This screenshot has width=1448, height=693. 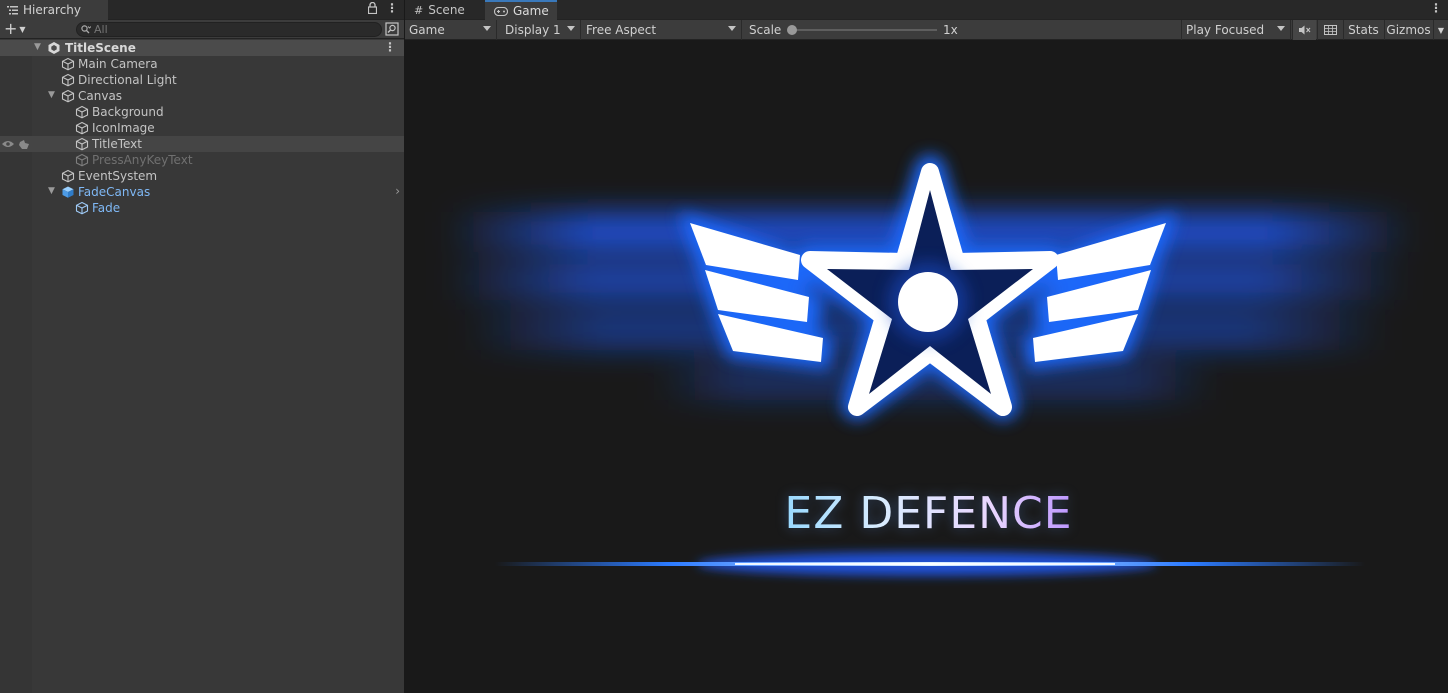 I want to click on display-label: Display 1, so click(x=533, y=30).